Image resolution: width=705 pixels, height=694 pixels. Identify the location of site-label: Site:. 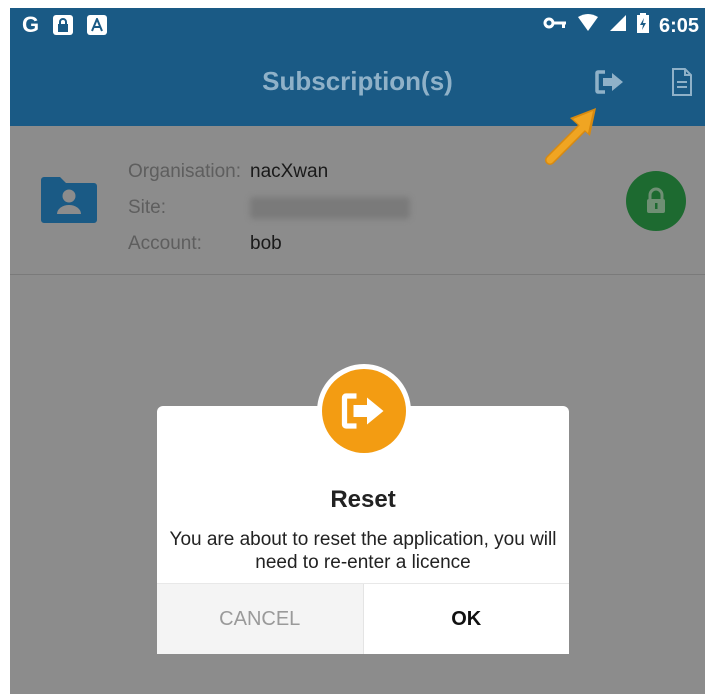
(147, 207).